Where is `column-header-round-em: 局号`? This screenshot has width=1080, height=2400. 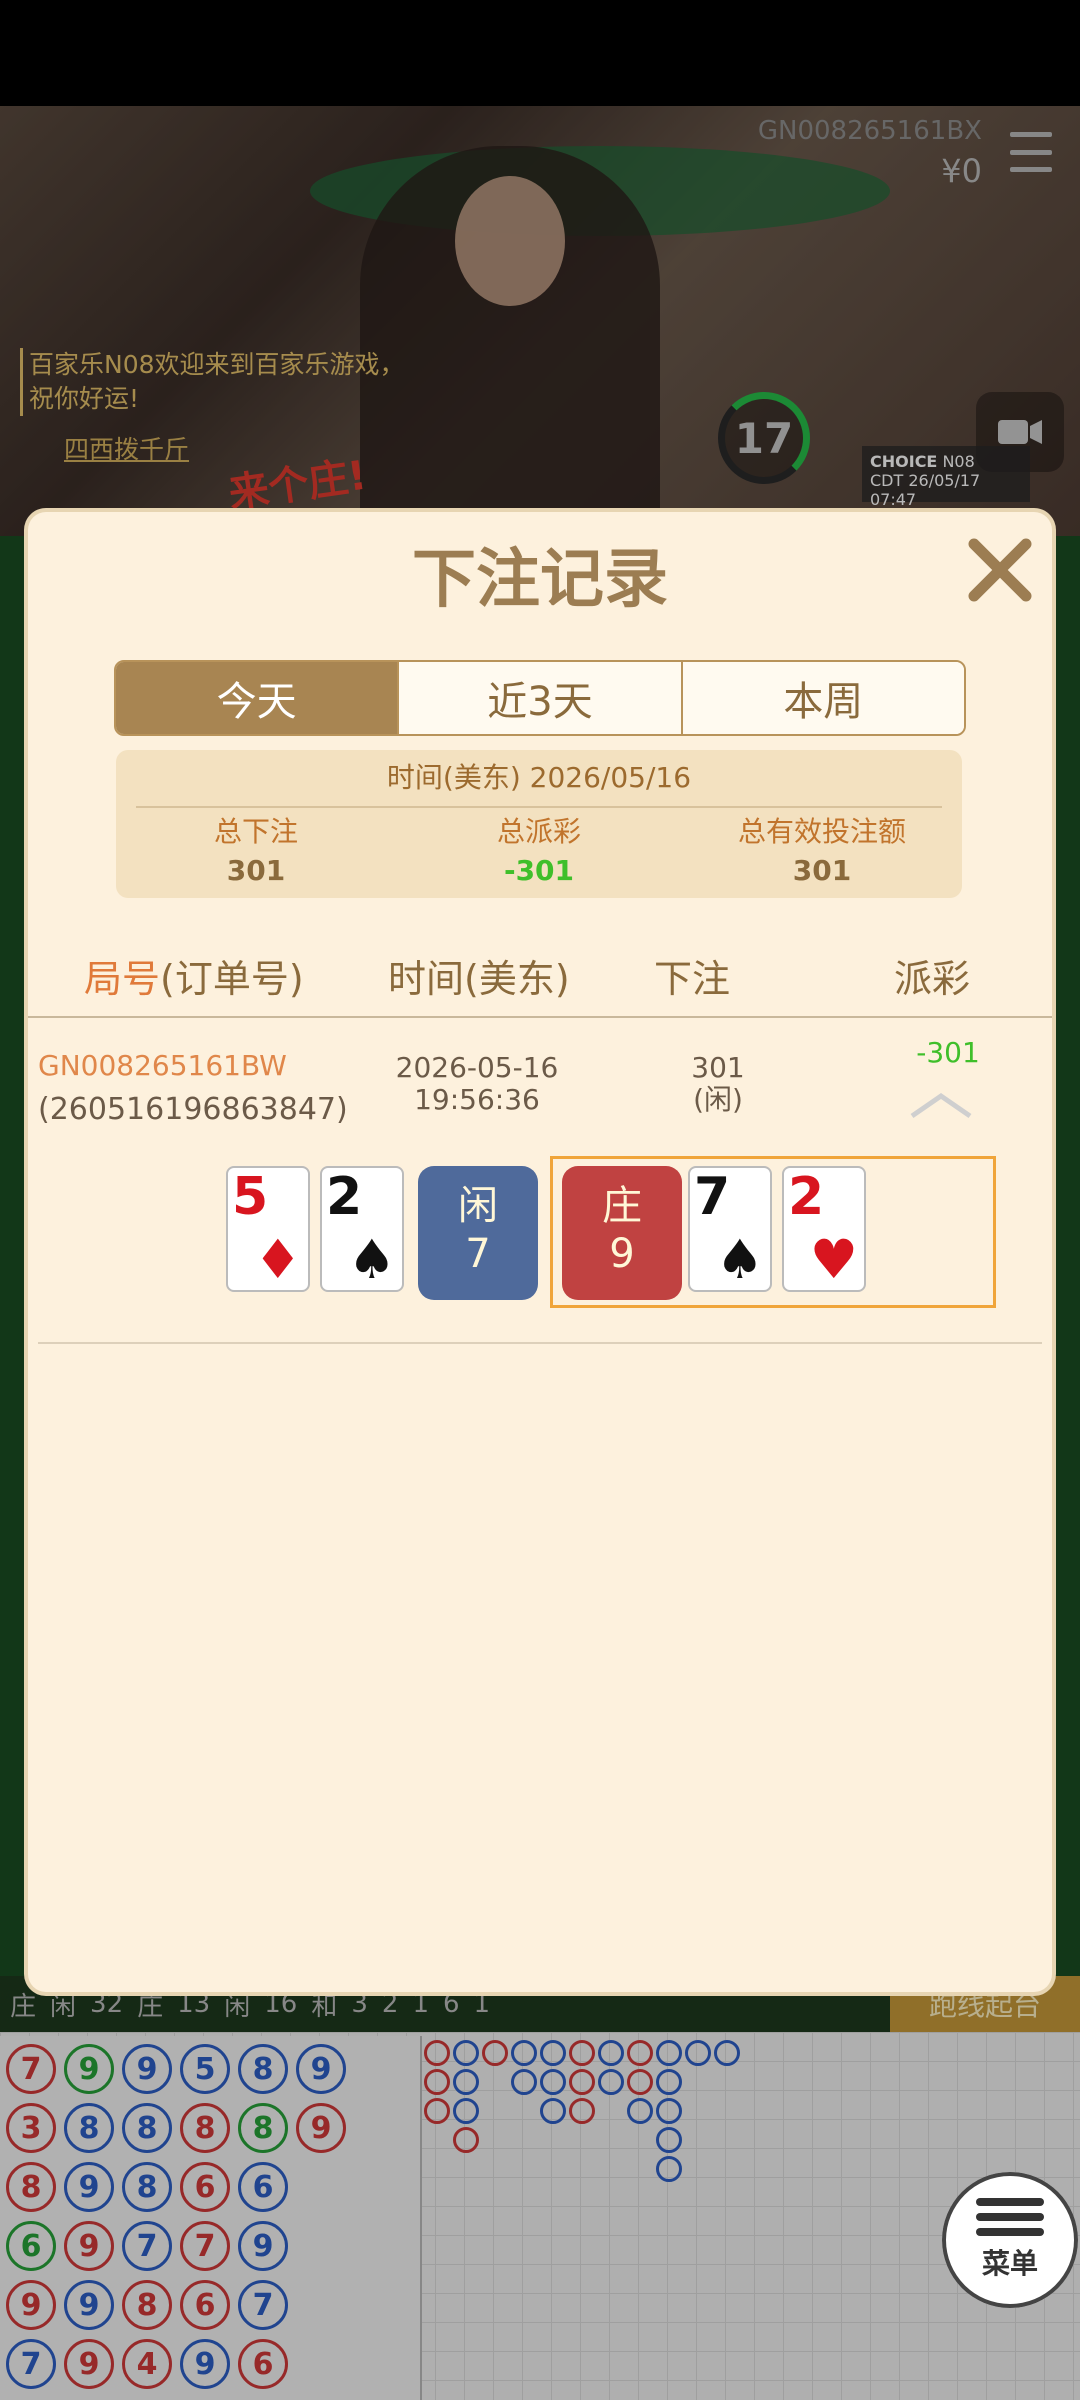 column-header-round-em: 局号 is located at coordinates (122, 979).